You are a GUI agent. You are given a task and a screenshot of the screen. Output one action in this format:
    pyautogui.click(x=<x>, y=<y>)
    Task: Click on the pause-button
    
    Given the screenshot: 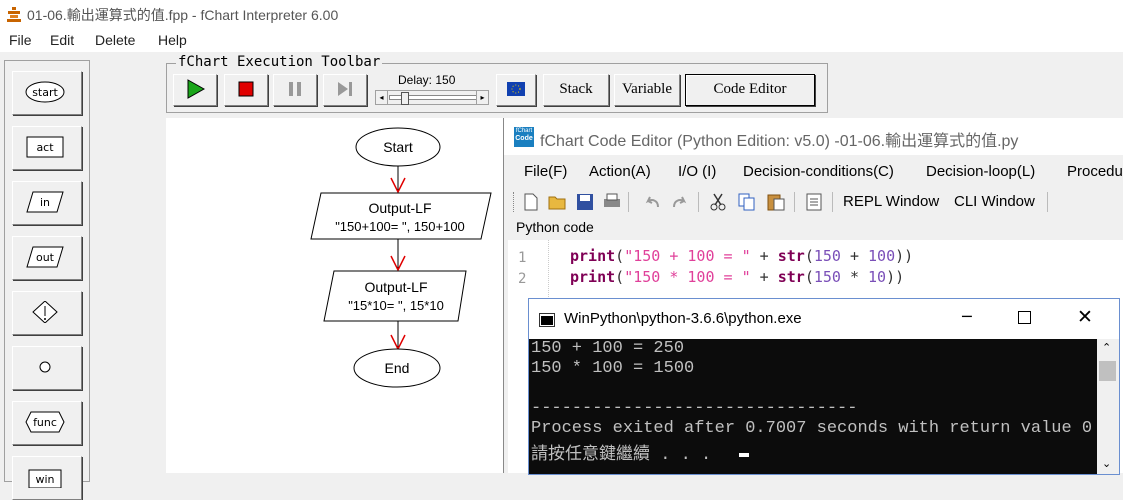 What is the action you would take?
    pyautogui.click(x=295, y=90)
    